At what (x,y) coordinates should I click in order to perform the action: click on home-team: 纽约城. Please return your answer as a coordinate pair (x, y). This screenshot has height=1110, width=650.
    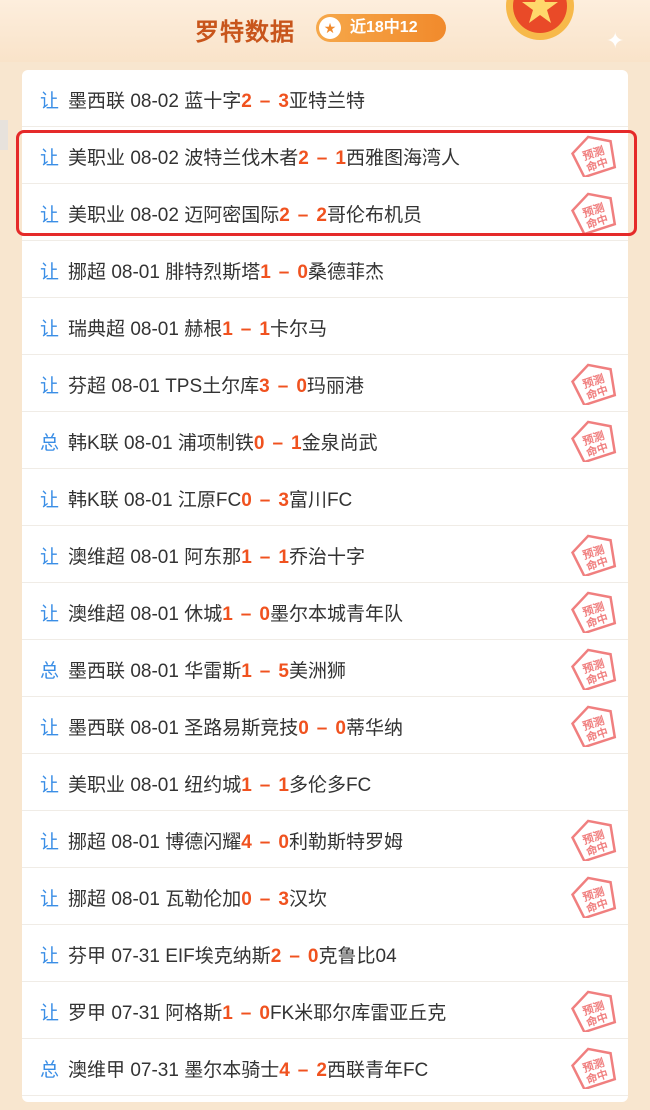
    Looking at the image, I should click on (213, 785).